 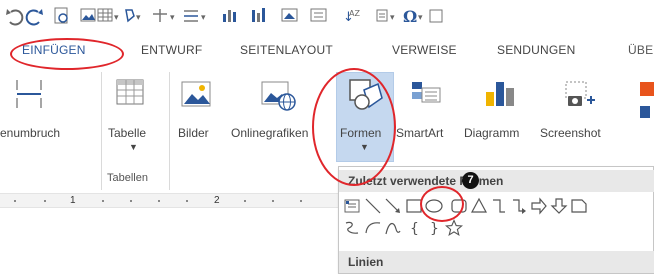 What do you see at coordinates (195, 16) in the screenshot?
I see `align-icon: ▾` at bounding box center [195, 16].